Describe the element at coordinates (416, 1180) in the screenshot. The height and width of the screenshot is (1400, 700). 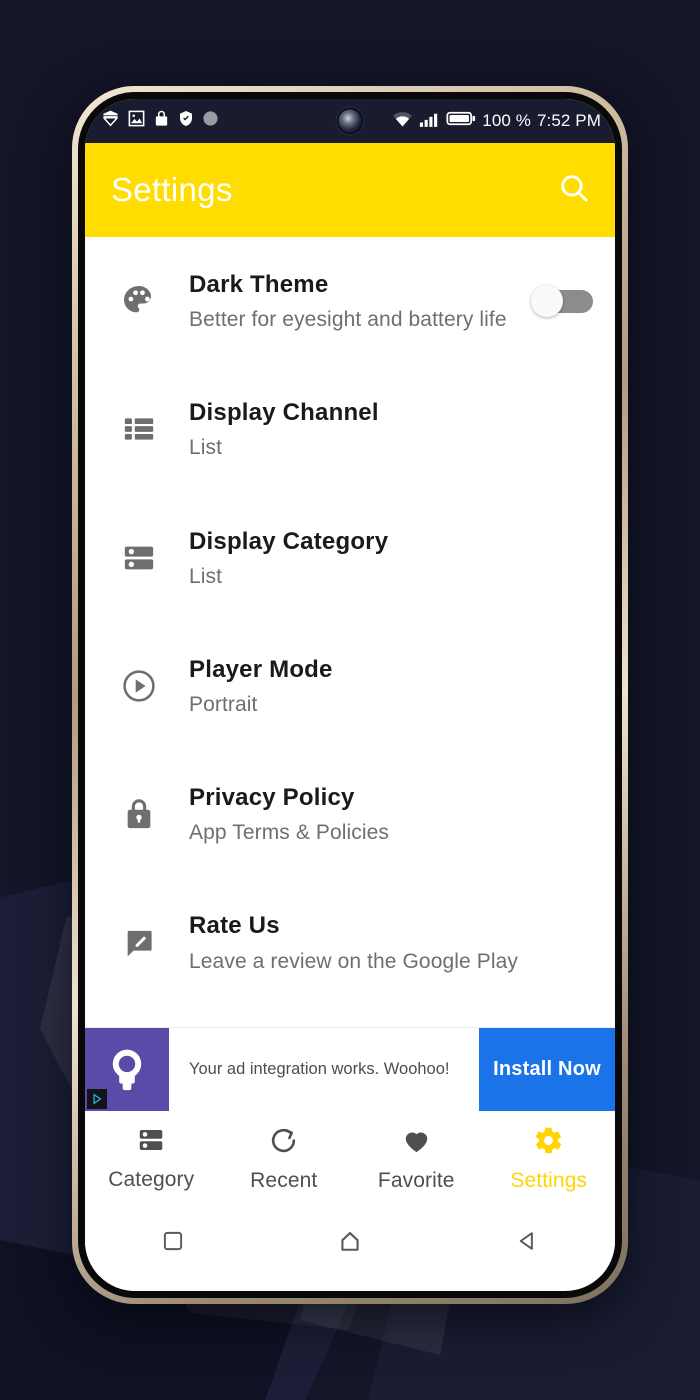
I see `nav-label: Favorite` at that location.